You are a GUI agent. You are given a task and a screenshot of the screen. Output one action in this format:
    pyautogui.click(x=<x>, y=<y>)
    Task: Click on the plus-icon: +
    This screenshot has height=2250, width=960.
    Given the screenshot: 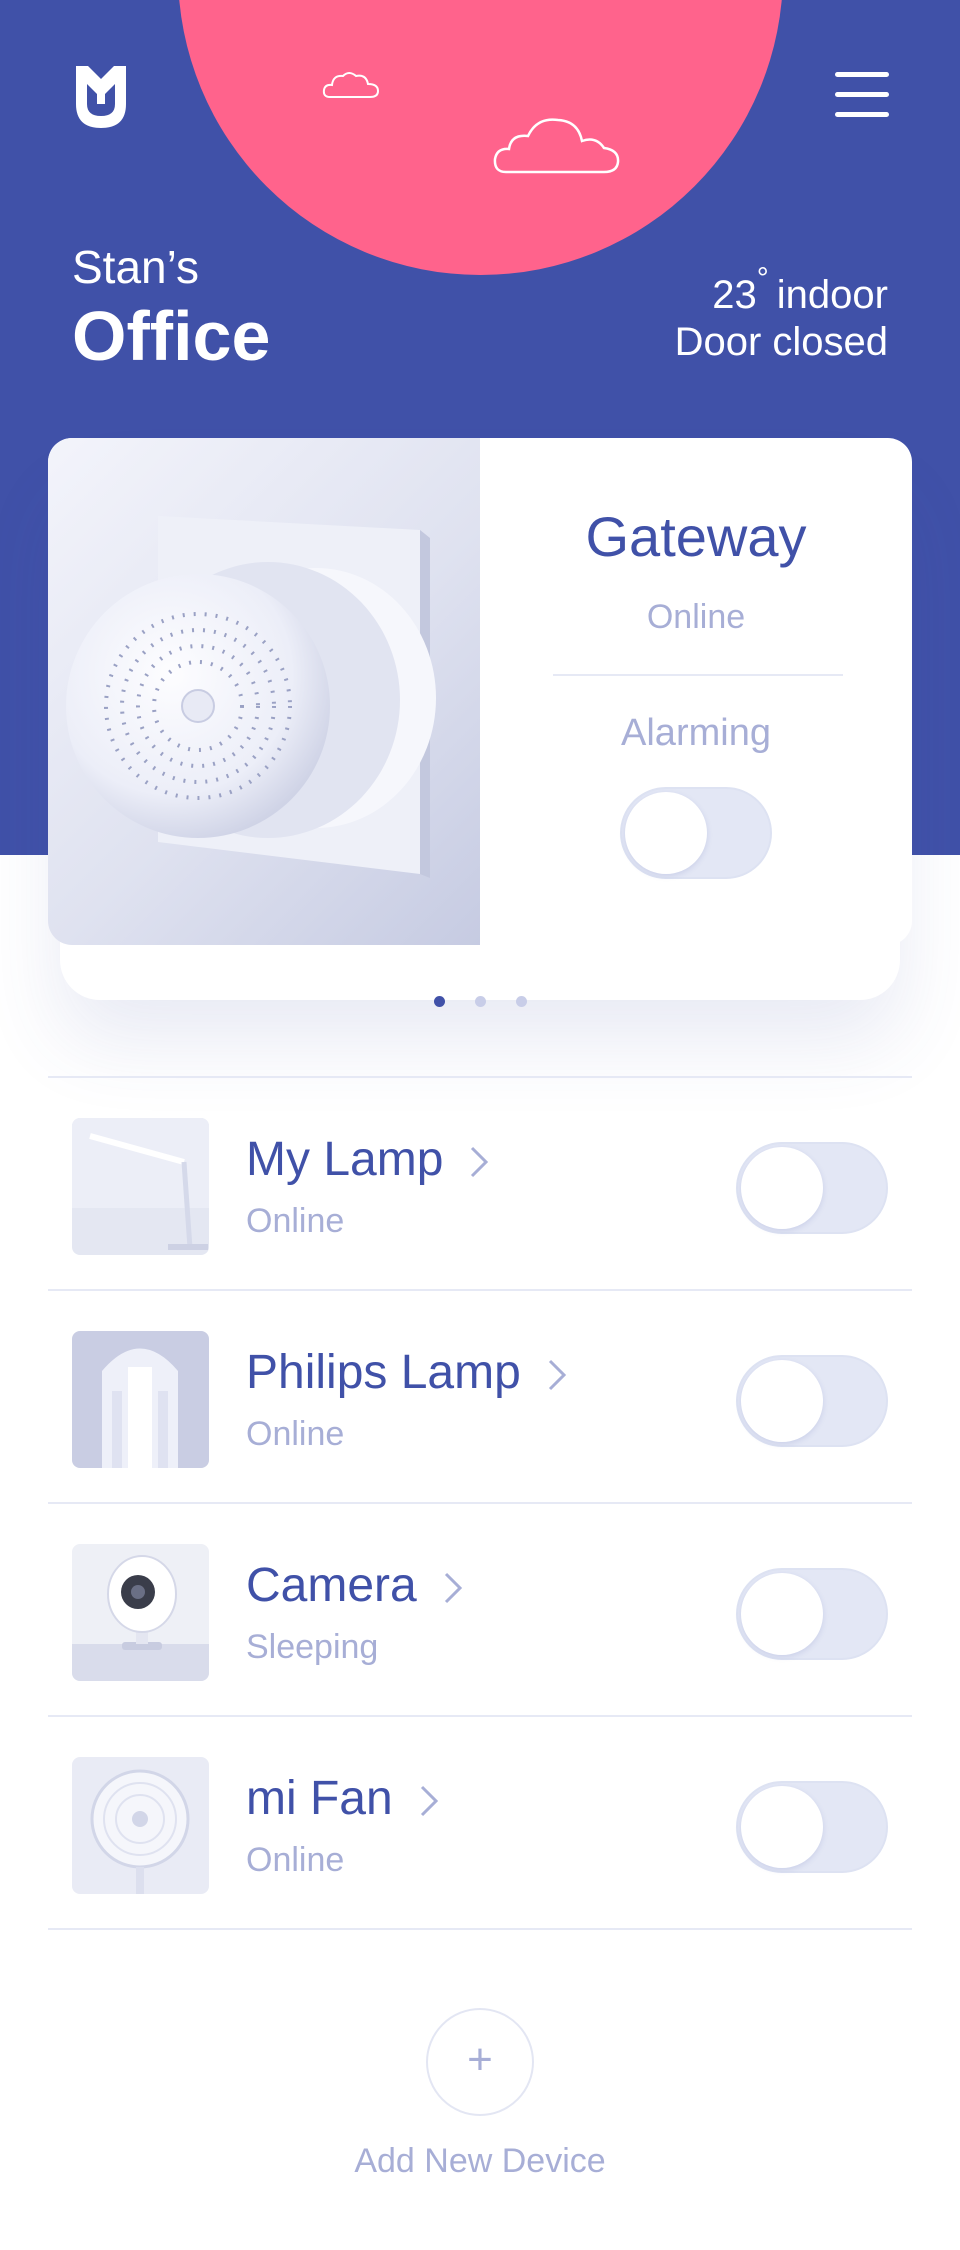 What is the action you would take?
    pyautogui.click(x=480, y=2059)
    